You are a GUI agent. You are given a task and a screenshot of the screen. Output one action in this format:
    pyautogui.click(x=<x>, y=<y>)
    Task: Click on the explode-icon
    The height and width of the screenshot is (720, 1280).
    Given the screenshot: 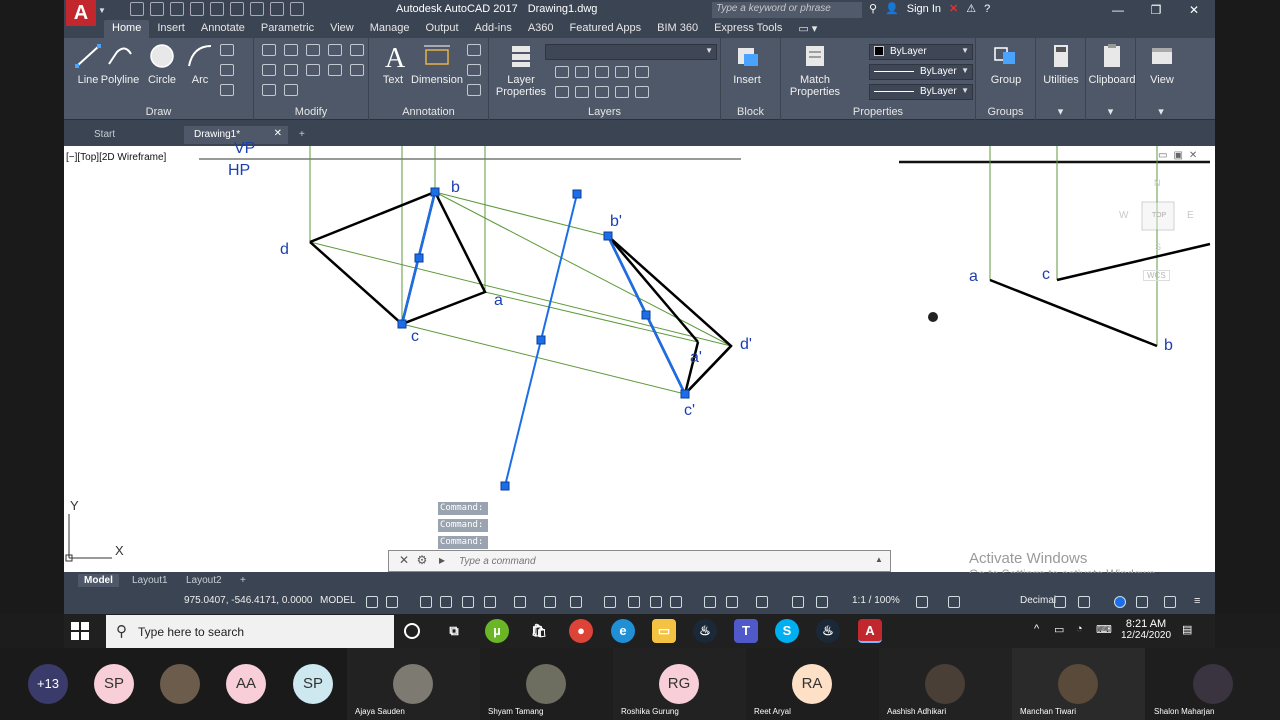 What is the action you would take?
    pyautogui.click(x=313, y=70)
    